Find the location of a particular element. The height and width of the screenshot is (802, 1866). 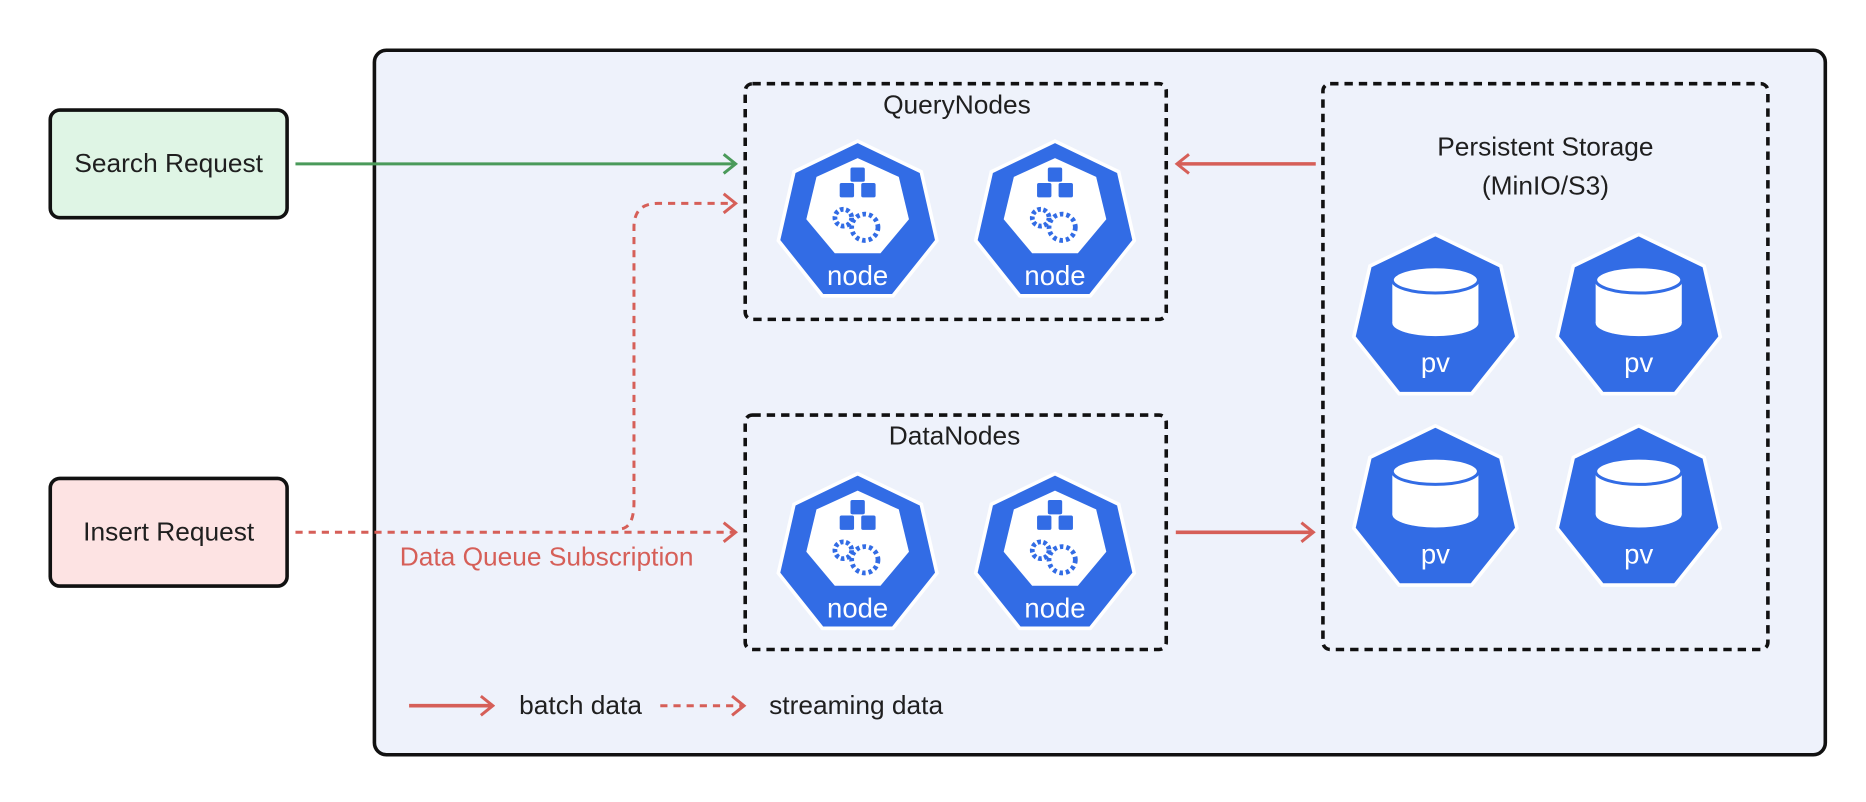

data-nodes-title: DataNodes is located at coordinates (955, 436).